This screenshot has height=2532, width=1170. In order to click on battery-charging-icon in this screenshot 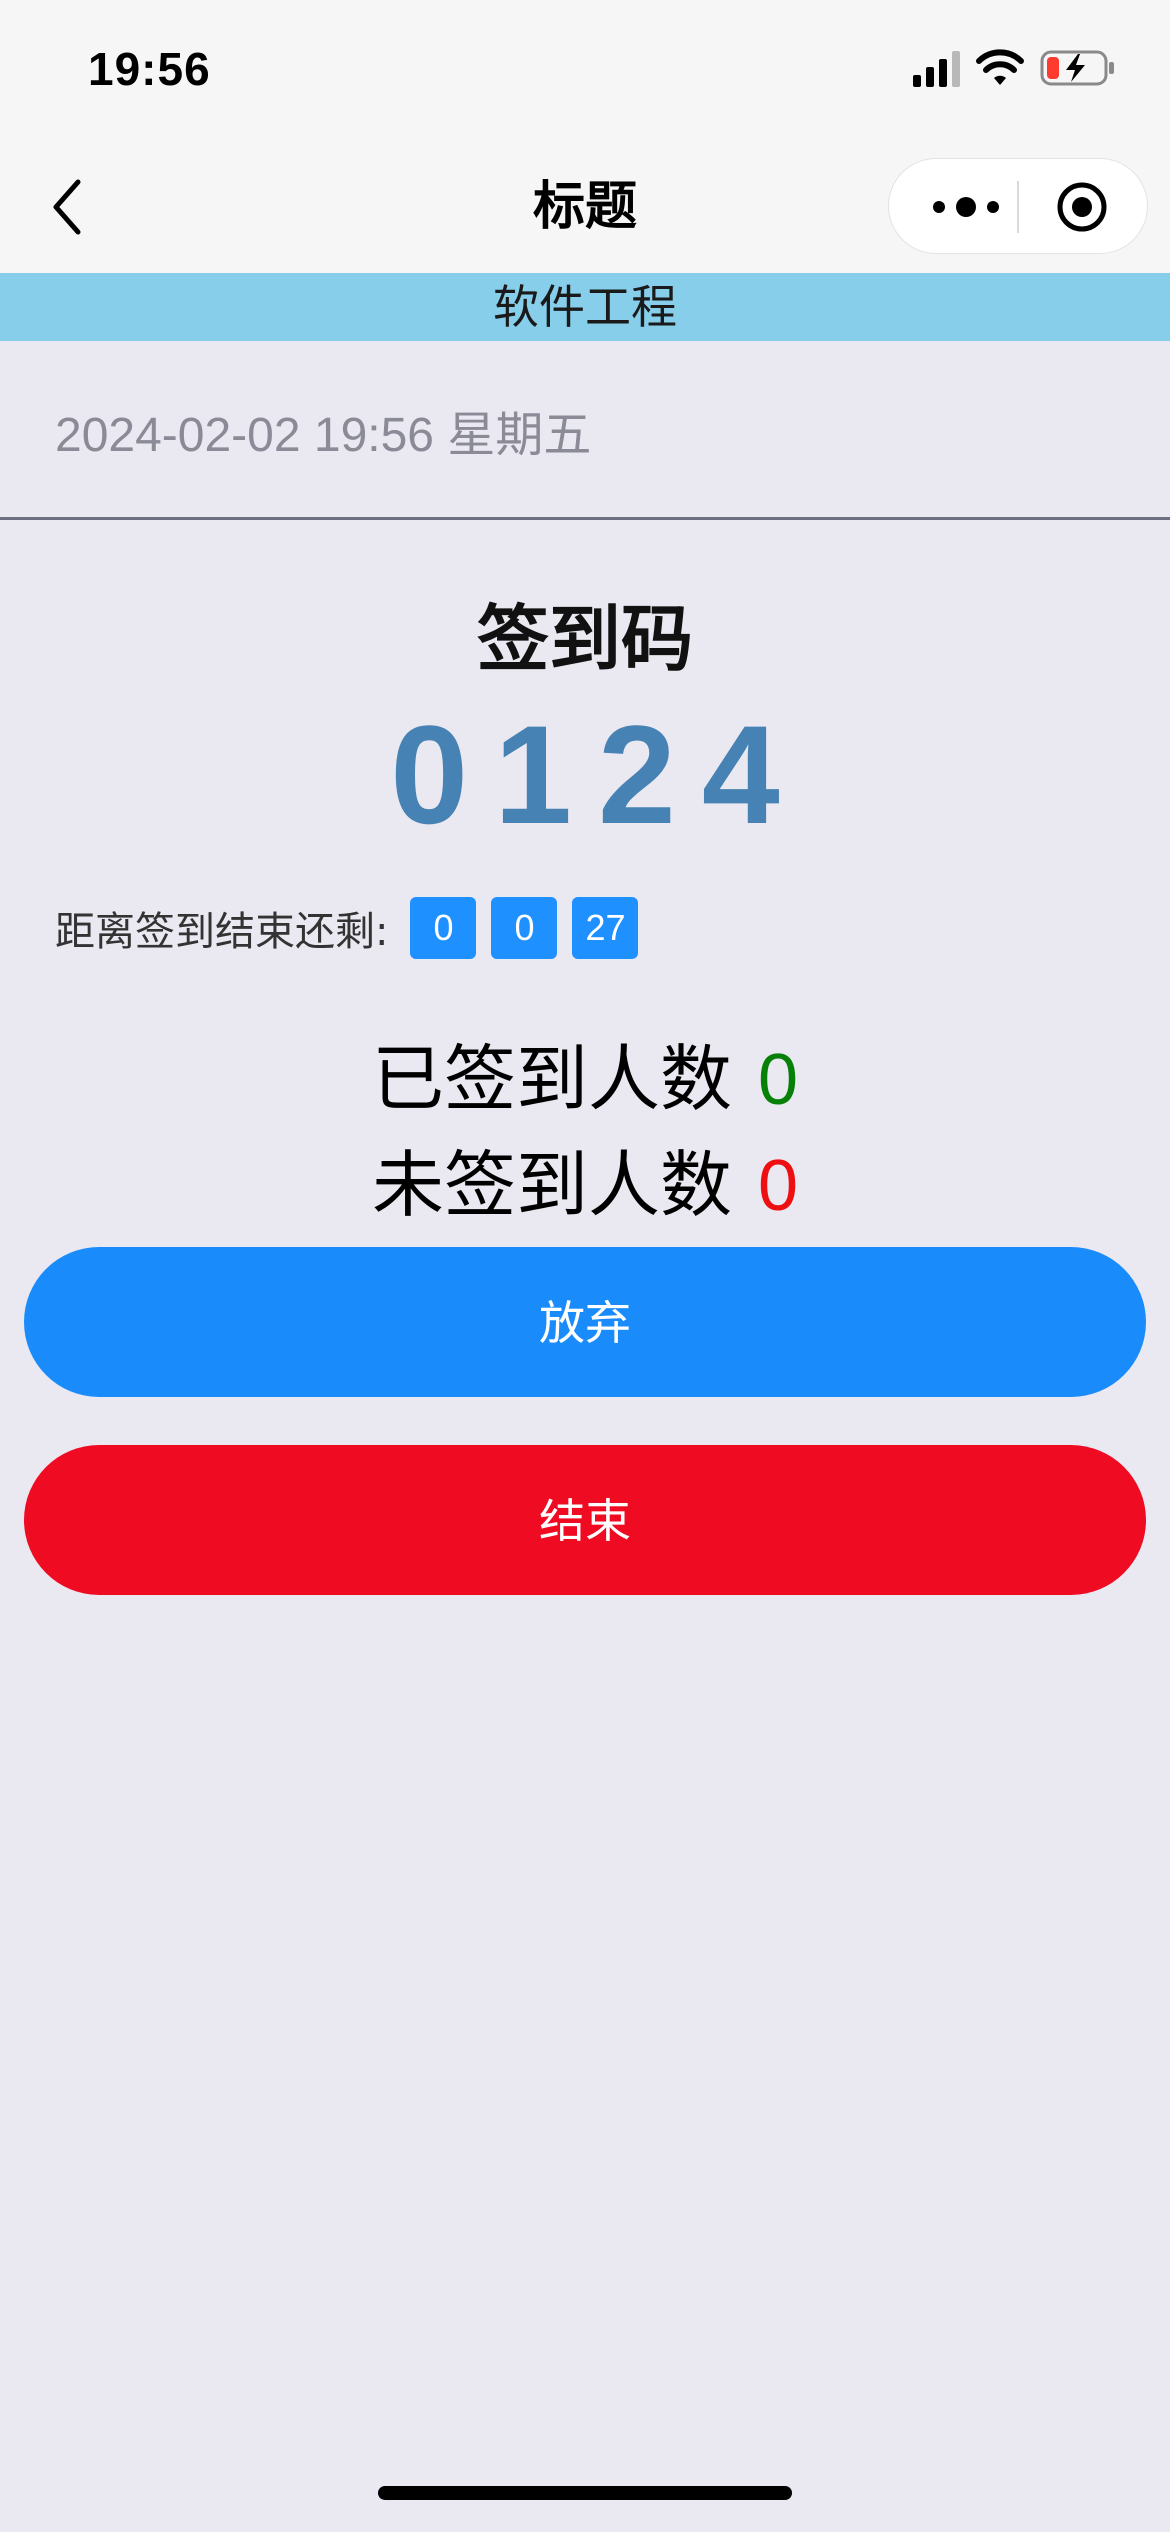, I will do `click(1077, 68)`.